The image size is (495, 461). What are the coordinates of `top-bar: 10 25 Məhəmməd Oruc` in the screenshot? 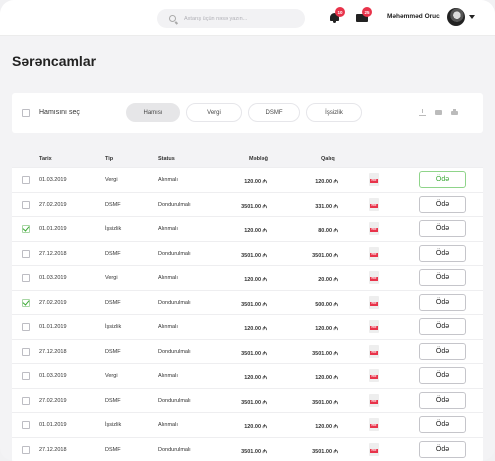 It's located at (247, 18).